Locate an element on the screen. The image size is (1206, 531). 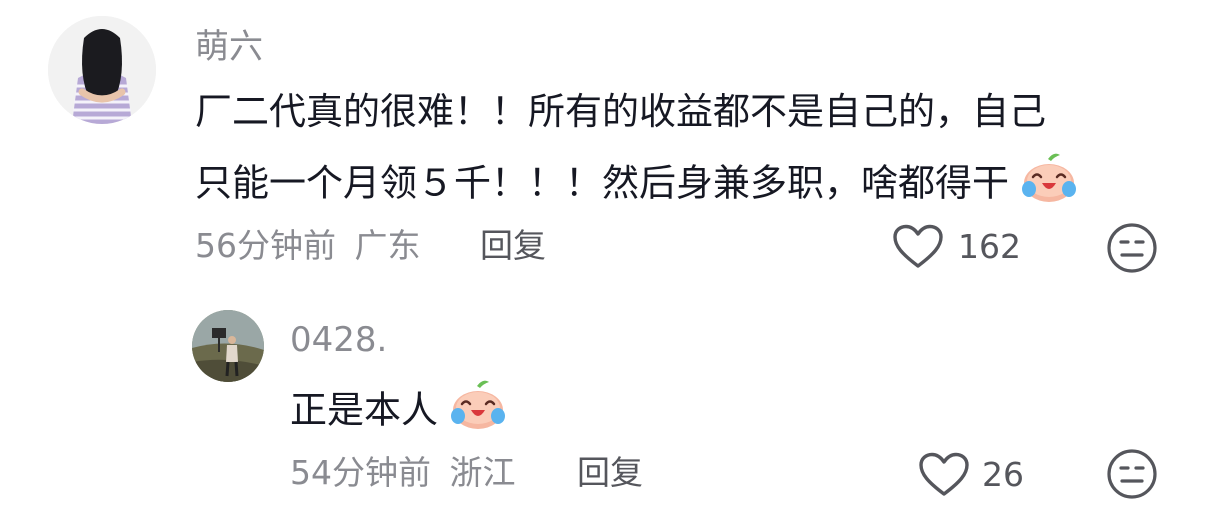
comment-username: 萌六 is located at coordinates (229, 47).